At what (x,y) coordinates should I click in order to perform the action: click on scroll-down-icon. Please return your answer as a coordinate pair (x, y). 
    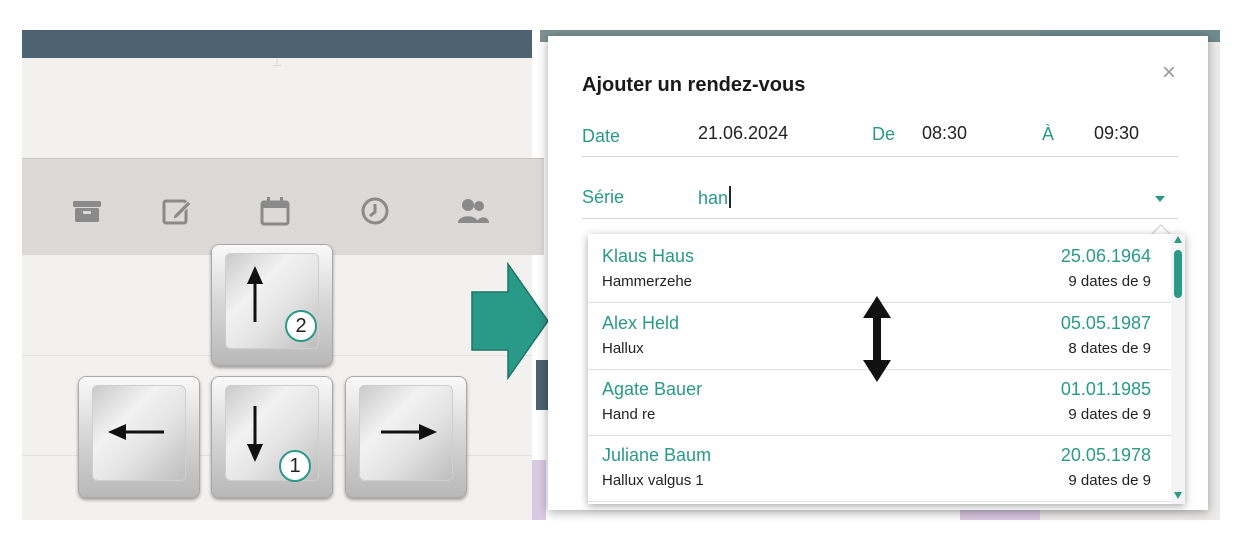
    Looking at the image, I should click on (1178, 495).